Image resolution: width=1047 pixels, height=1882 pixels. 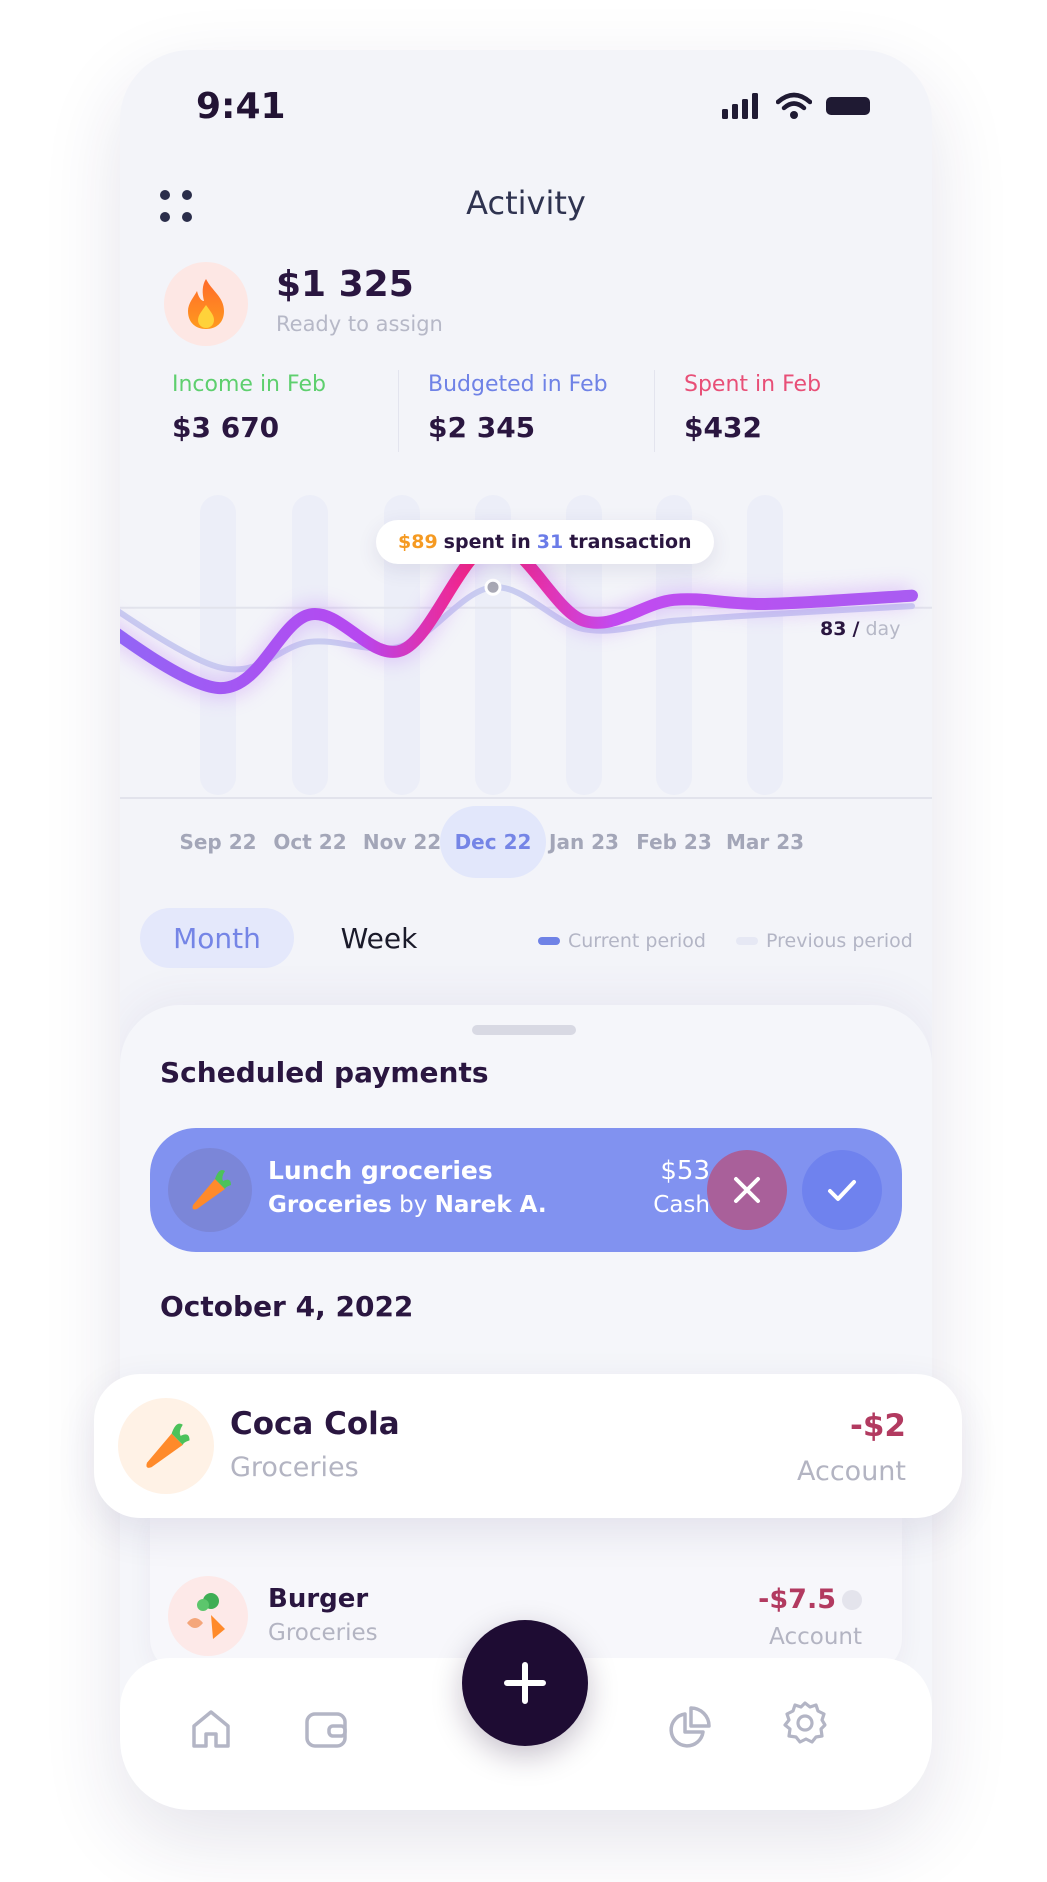 I want to click on reject-button, so click(x=747, y=1190).